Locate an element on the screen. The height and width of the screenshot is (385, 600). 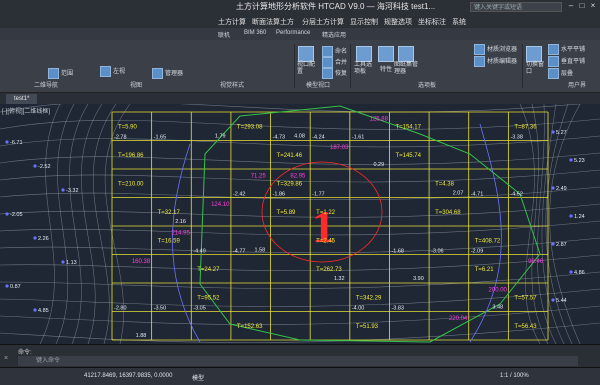
cell-volume-label: T=56.43 is located at coordinates (525, 327).